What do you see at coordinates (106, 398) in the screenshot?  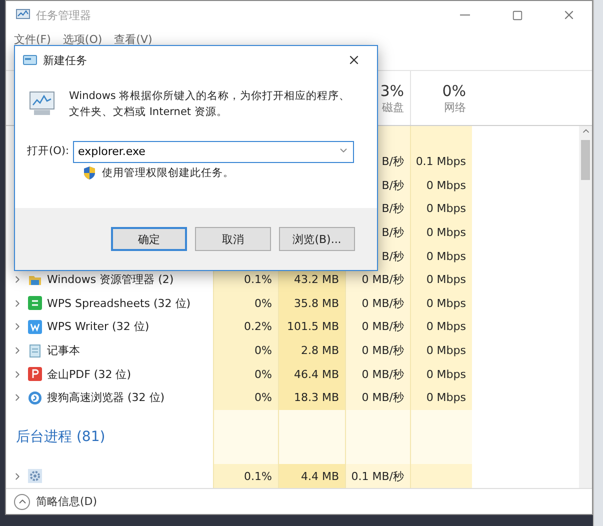 I see `process-name: 搜狗高速浏览器 (32 位)` at bounding box center [106, 398].